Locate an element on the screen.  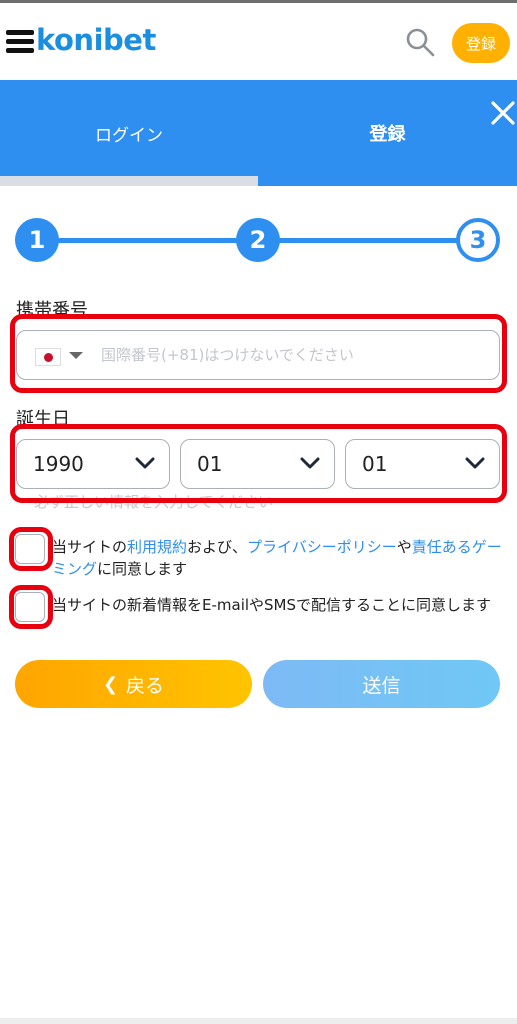
back-button-label: 戻る is located at coordinates (145, 685).